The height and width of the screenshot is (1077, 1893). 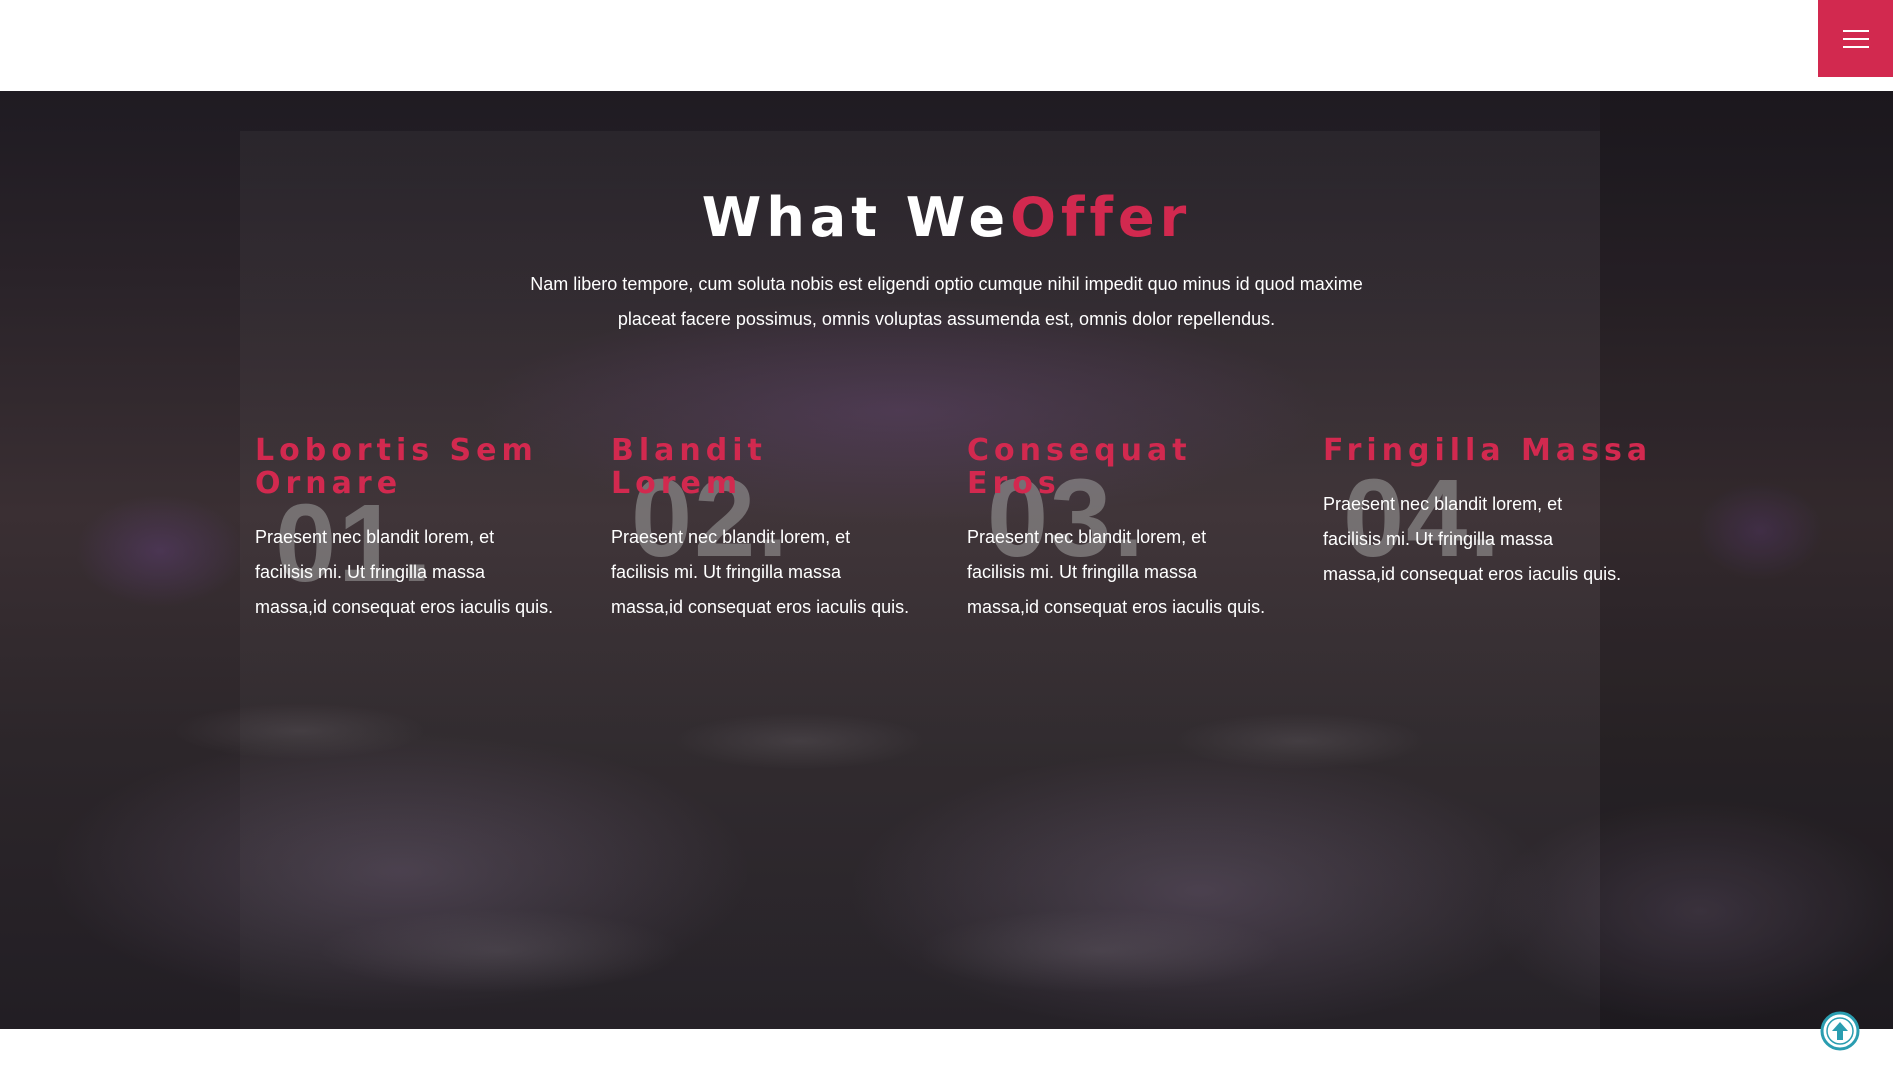 I want to click on section-title: What WeOffer, so click(x=946, y=217).